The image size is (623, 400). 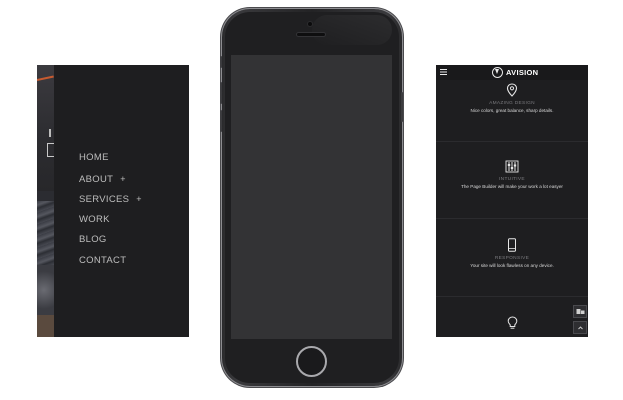 I want to click on brand-name: AVISION, so click(x=522, y=72).